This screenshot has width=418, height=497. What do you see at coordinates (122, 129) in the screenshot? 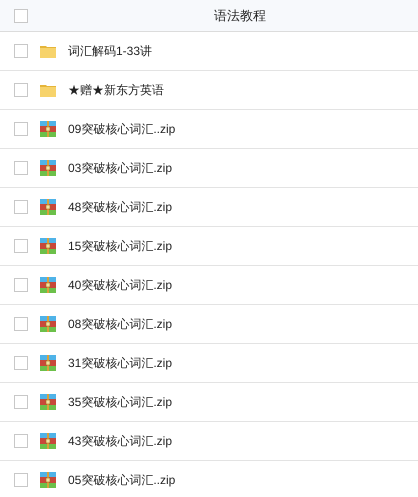
I see `file-name: 09突破核心词汇..zip` at bounding box center [122, 129].